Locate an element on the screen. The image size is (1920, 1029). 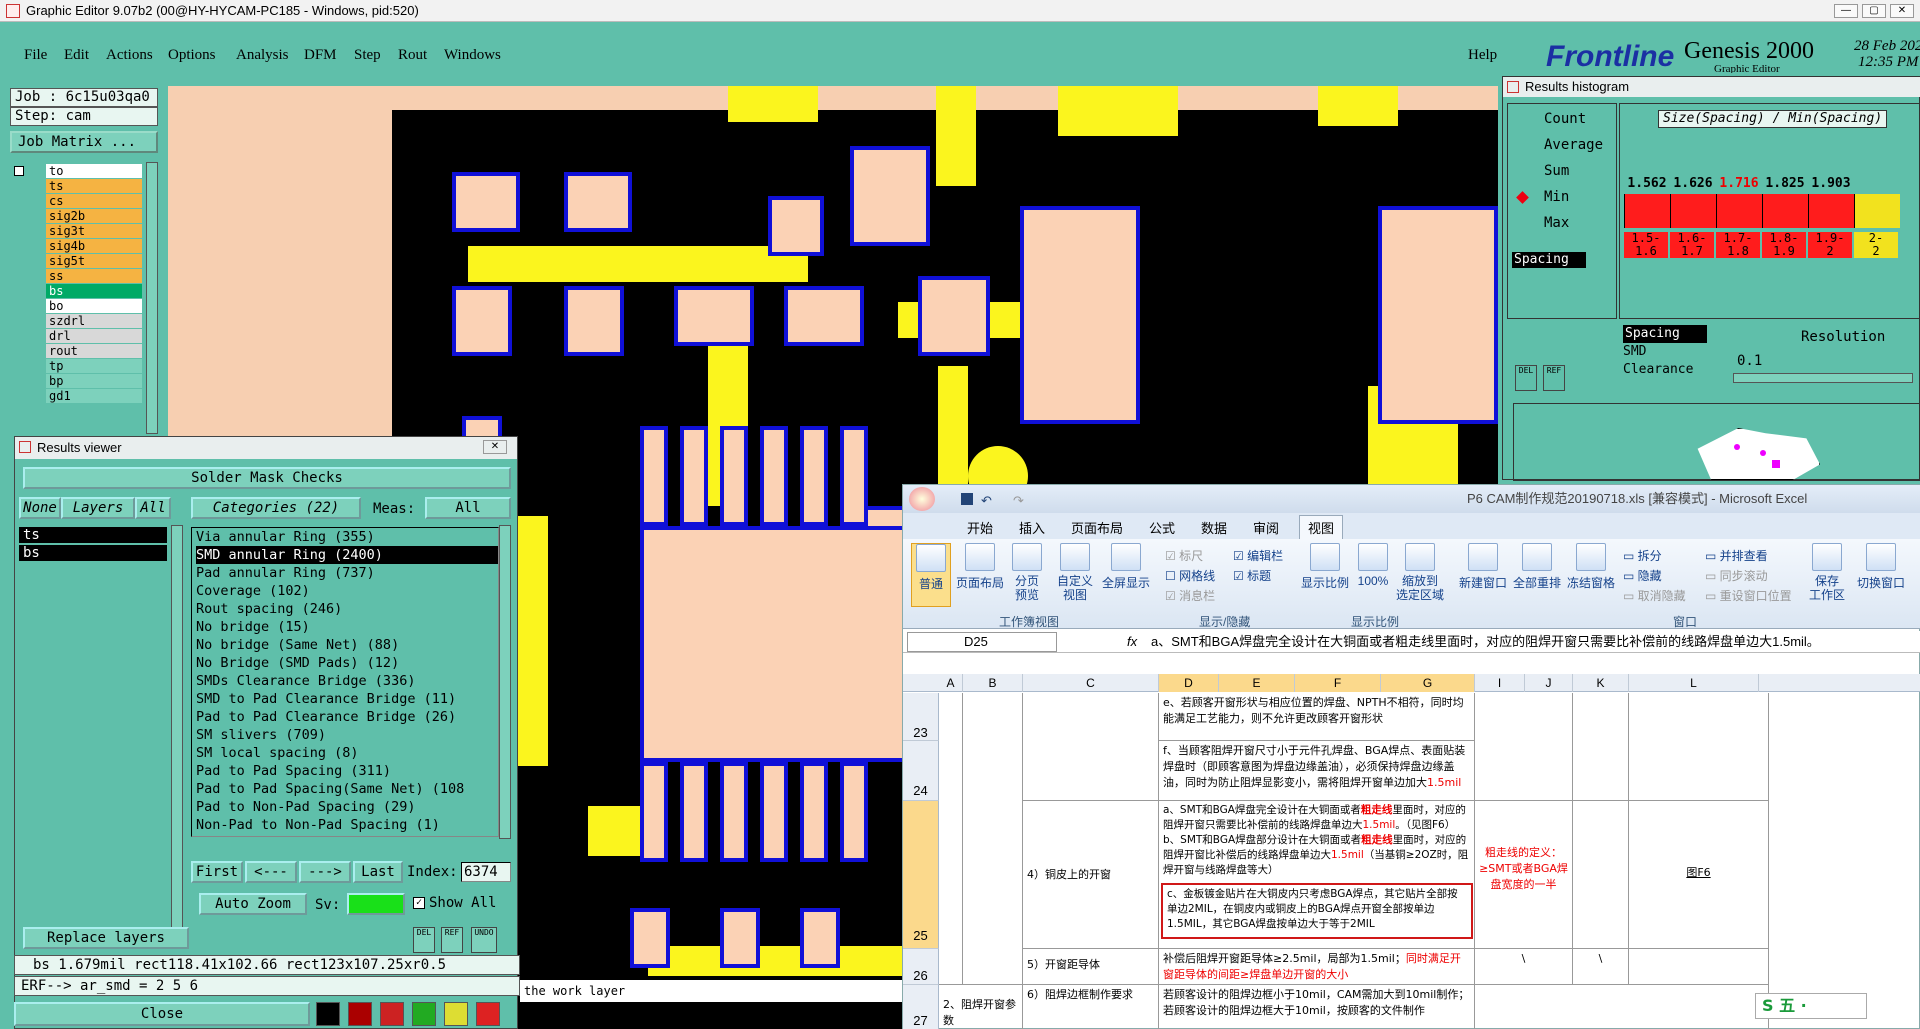
layer-row-sig3t: sig3t is located at coordinates (76, 202).